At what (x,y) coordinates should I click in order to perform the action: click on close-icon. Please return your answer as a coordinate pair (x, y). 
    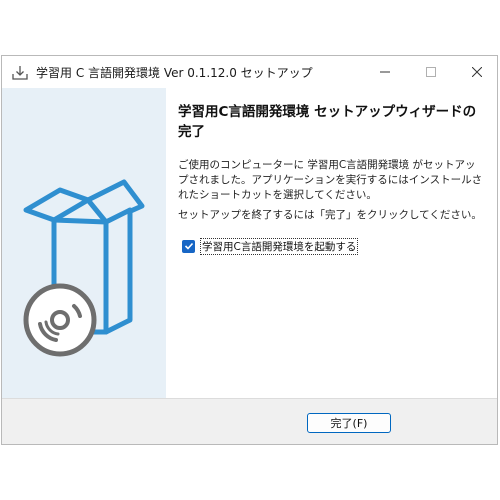
    Looking at the image, I should click on (477, 72).